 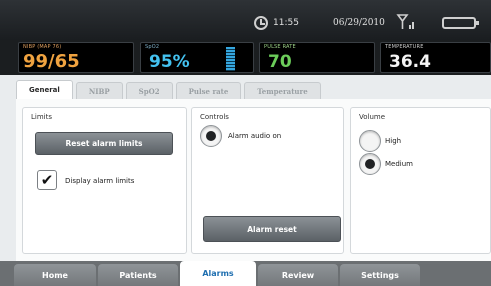 I want to click on date-display: 06/29/2010, so click(x=359, y=23).